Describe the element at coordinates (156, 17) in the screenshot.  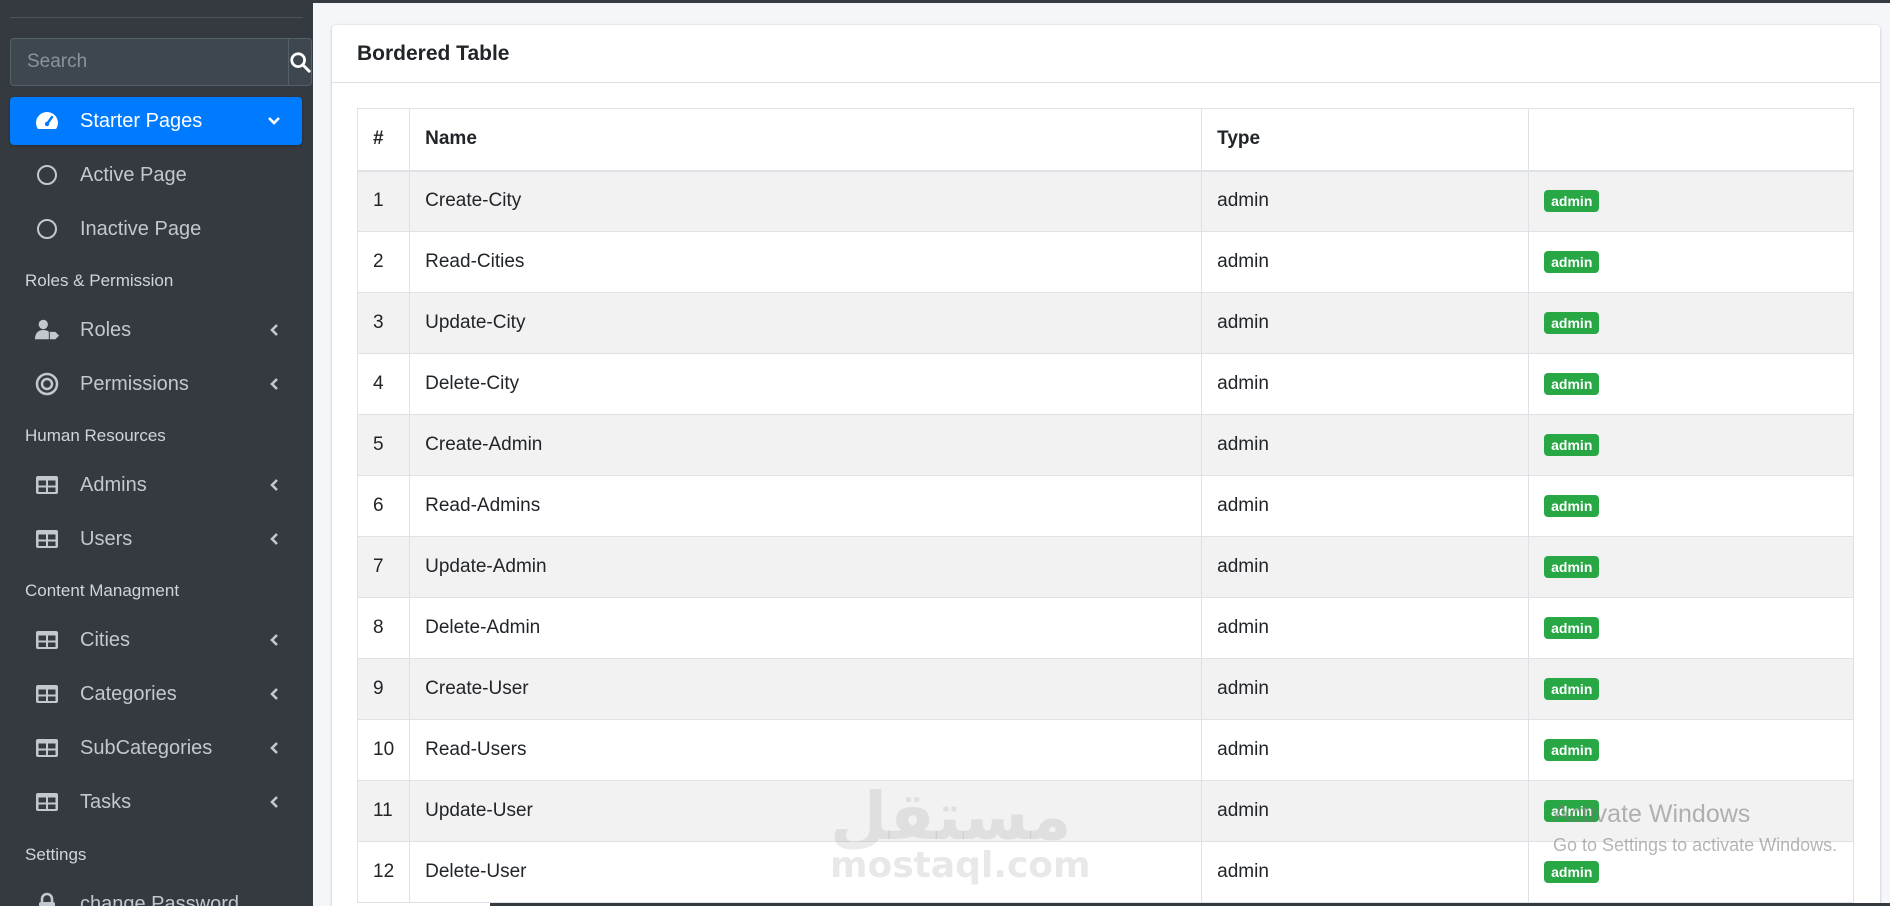
I see `sidebar-divider` at that location.